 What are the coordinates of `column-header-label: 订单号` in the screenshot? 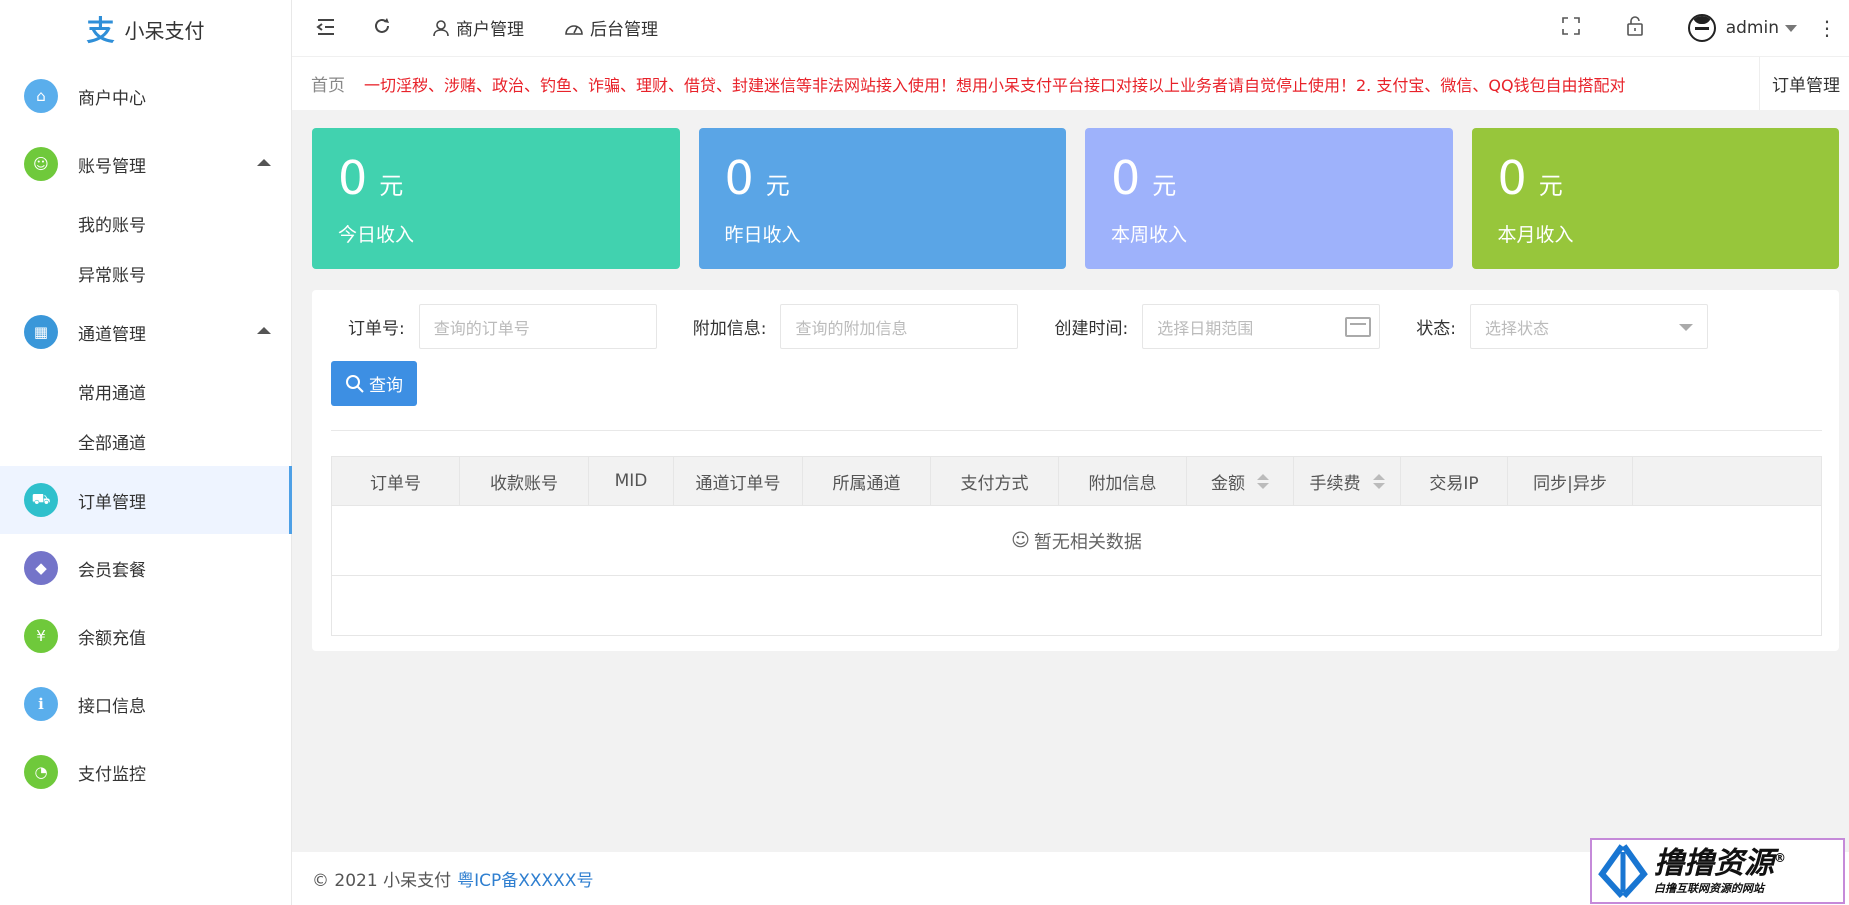 It's located at (395, 483).